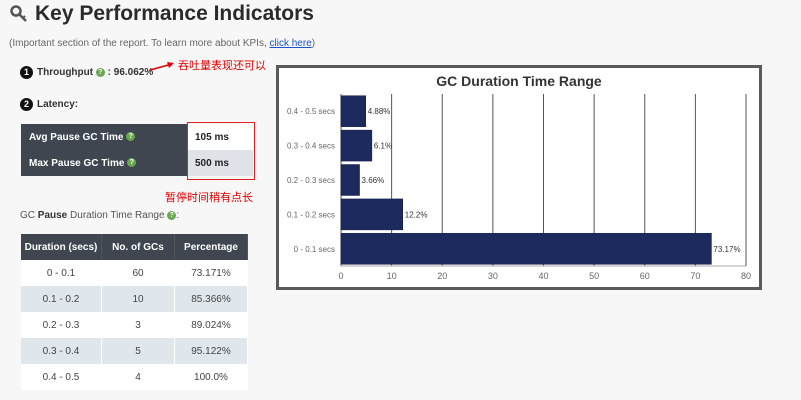 This screenshot has height=400, width=801. I want to click on throughput-row: 1 Throughput ? : 96.062%, so click(86, 72).